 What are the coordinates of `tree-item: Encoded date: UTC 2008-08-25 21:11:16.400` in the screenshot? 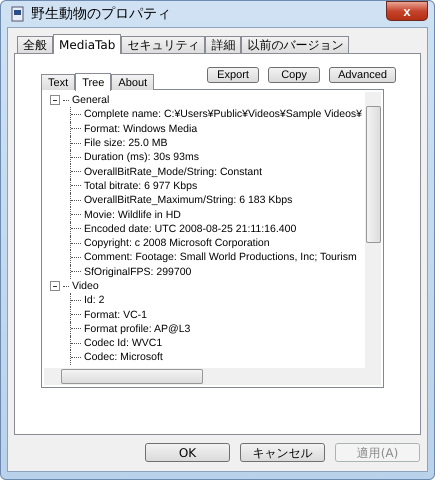 It's located at (190, 228).